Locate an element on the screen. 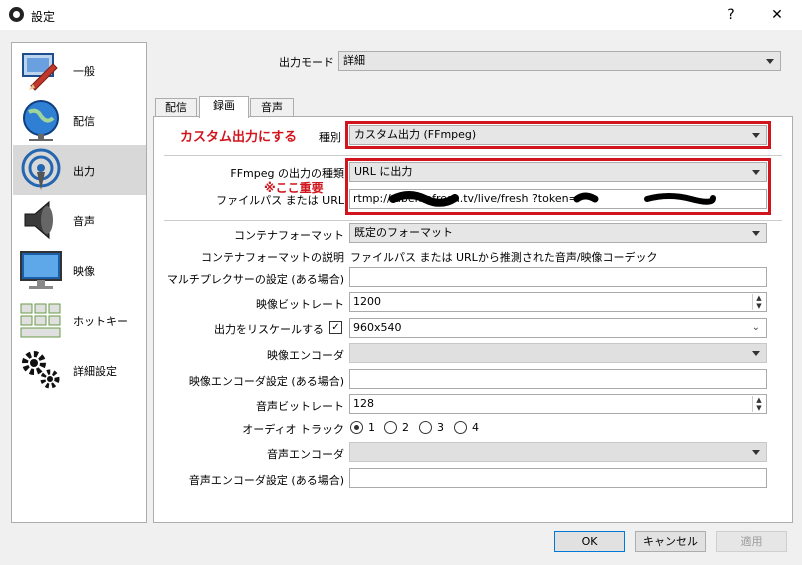 This screenshot has height=565, width=802. audio-track-2-label: 2 is located at coordinates (405, 427).